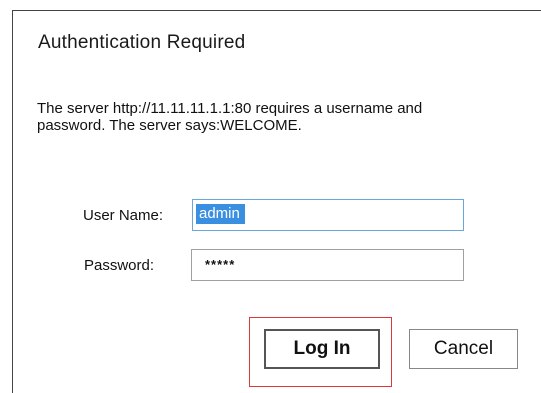  What do you see at coordinates (322, 349) in the screenshot?
I see `login-button: Log In` at bounding box center [322, 349].